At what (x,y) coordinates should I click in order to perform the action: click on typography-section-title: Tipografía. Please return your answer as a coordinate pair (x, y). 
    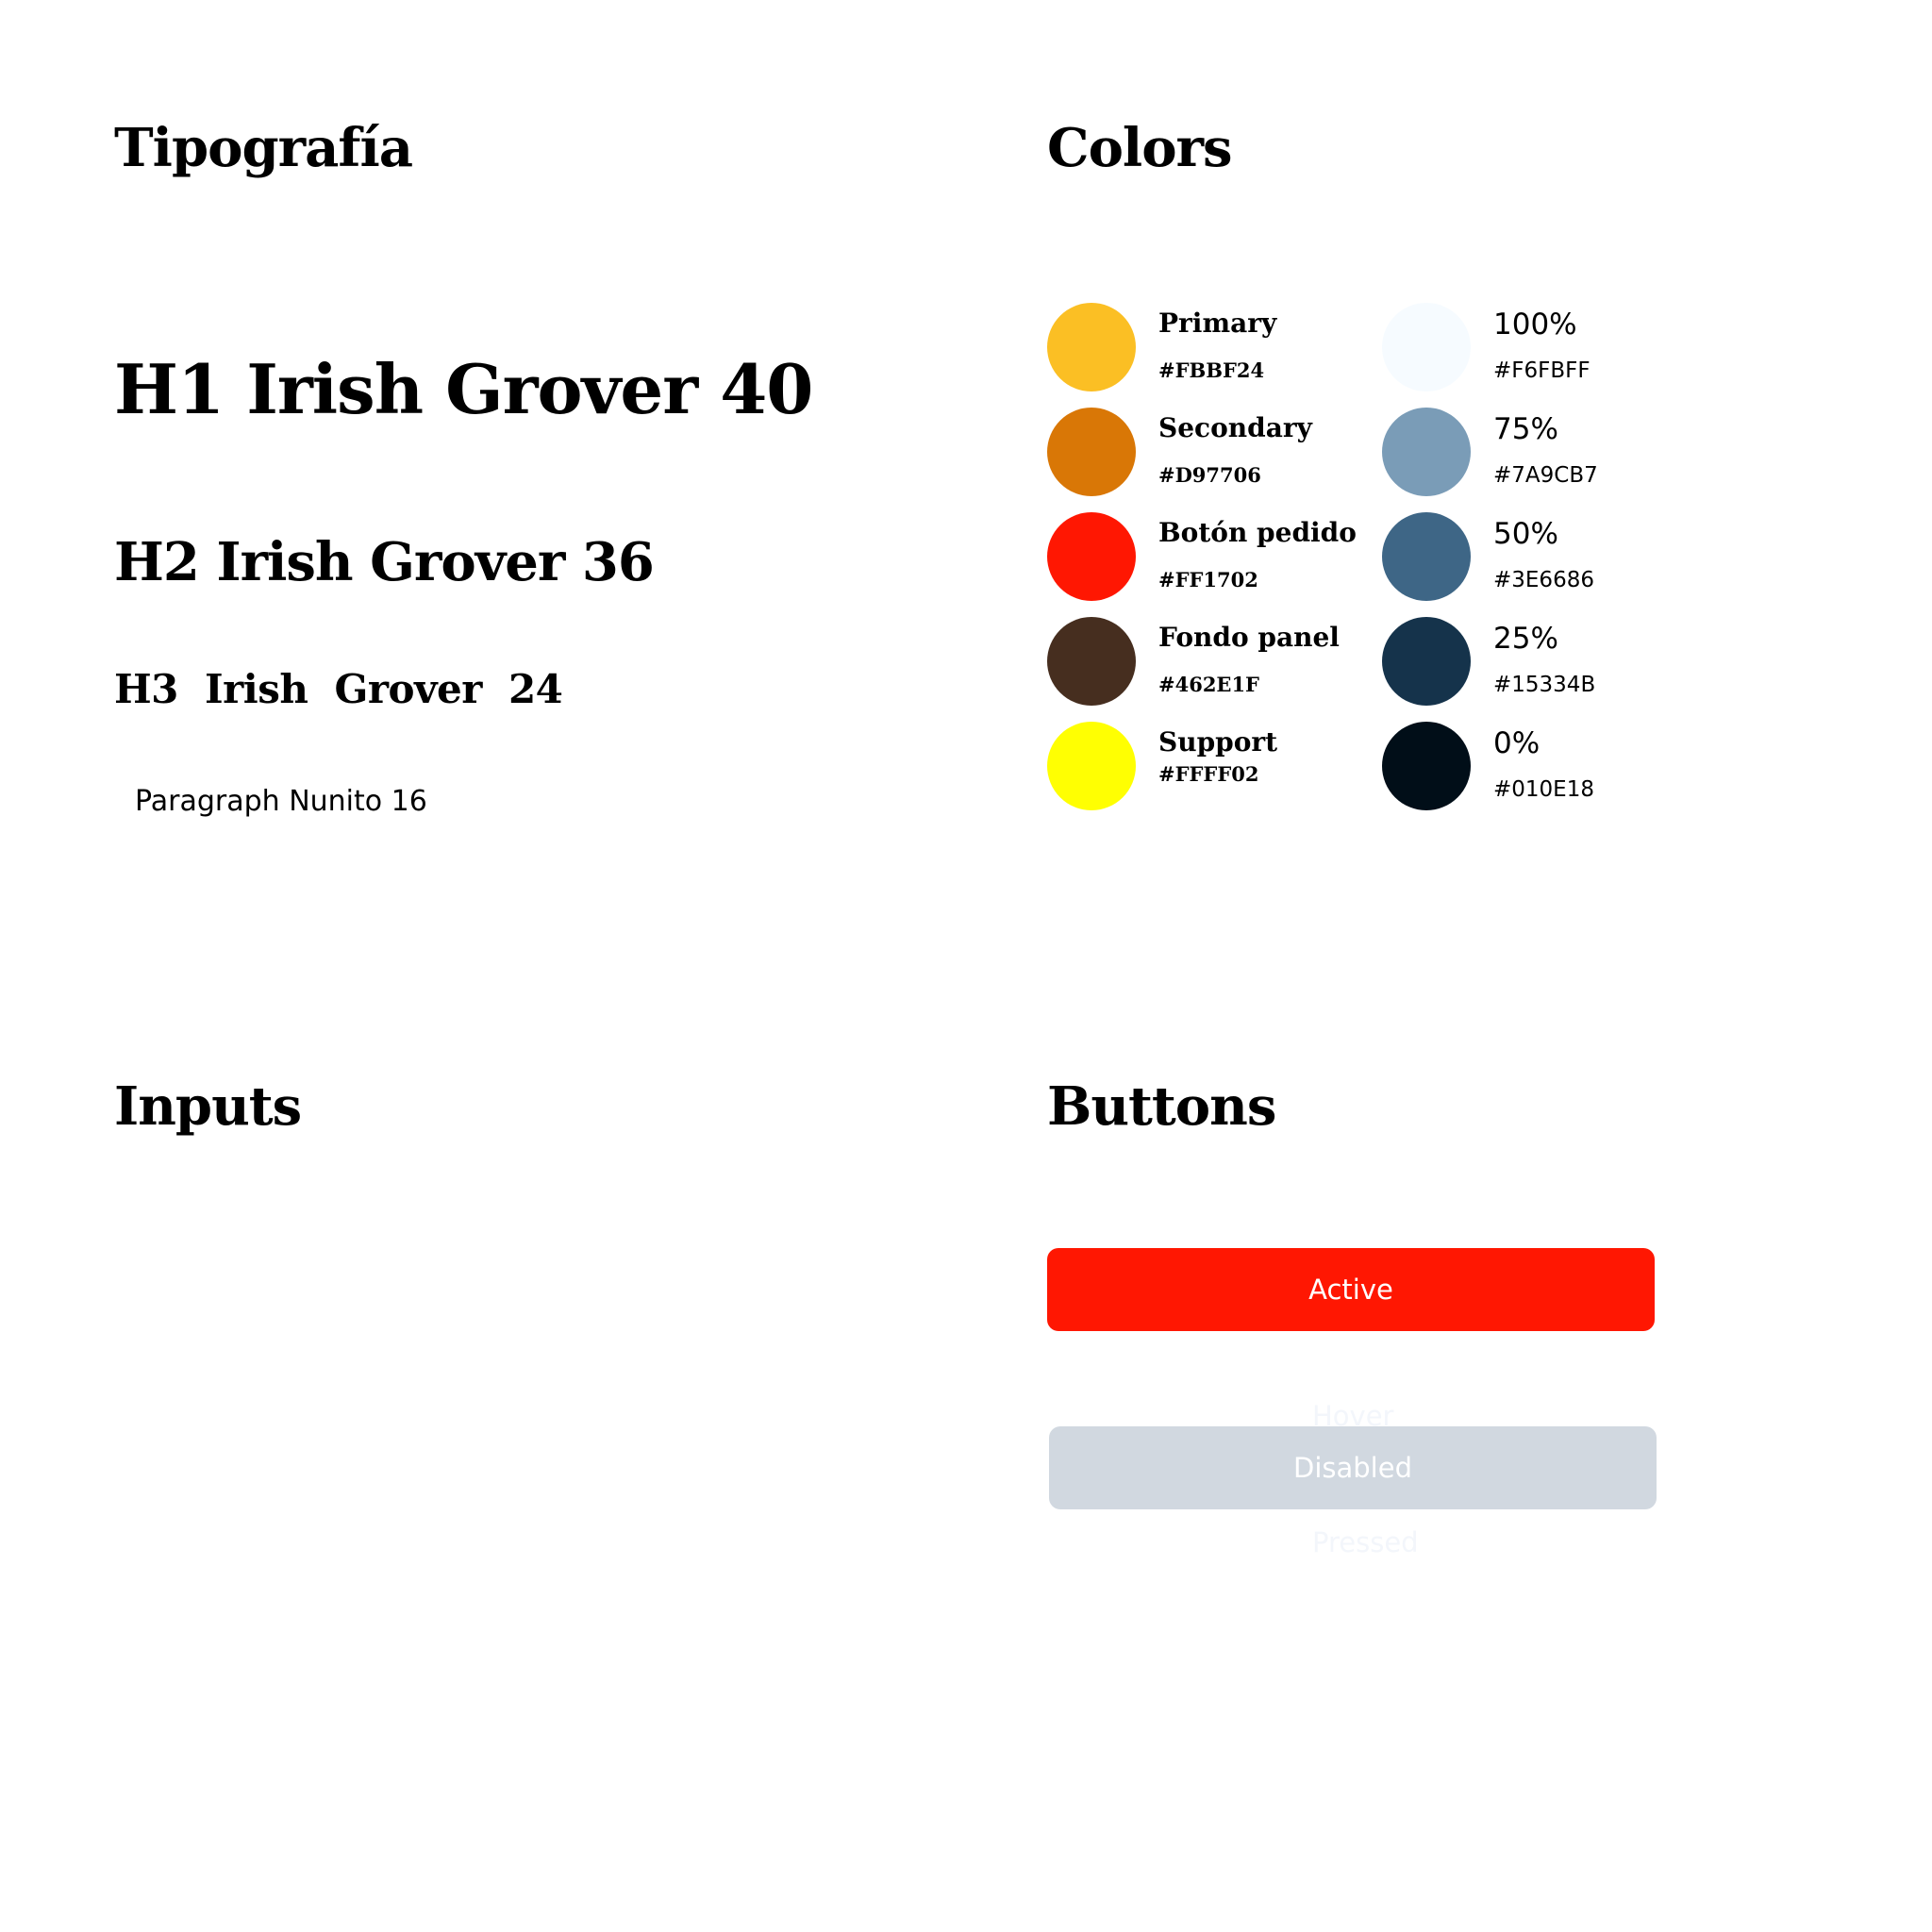
    Looking at the image, I should click on (263, 148).